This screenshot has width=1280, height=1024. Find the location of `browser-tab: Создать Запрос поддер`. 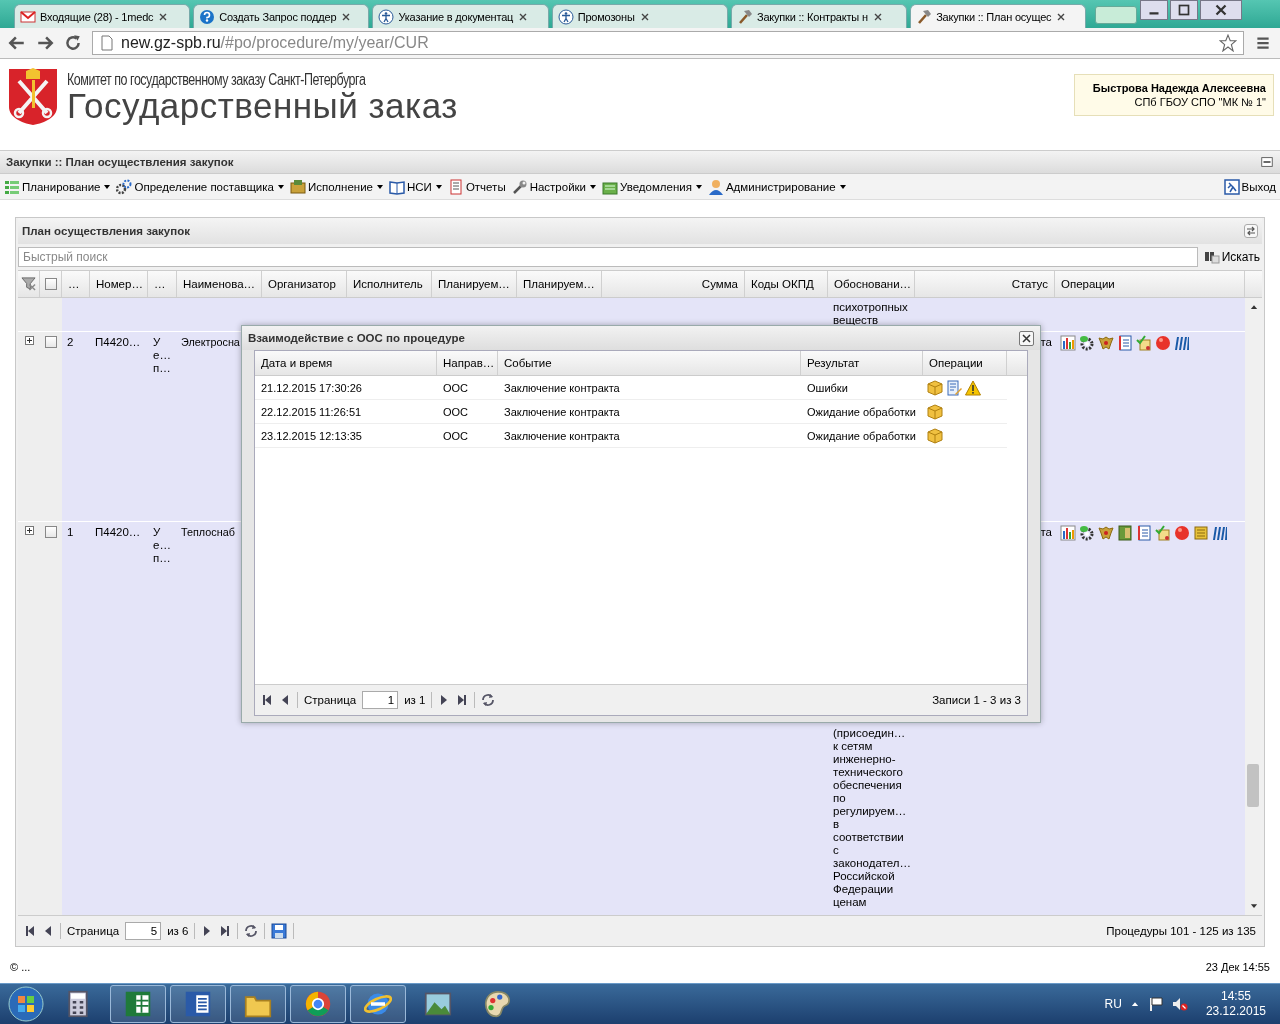

browser-tab: Создать Запрос поддер is located at coordinates (281, 16).